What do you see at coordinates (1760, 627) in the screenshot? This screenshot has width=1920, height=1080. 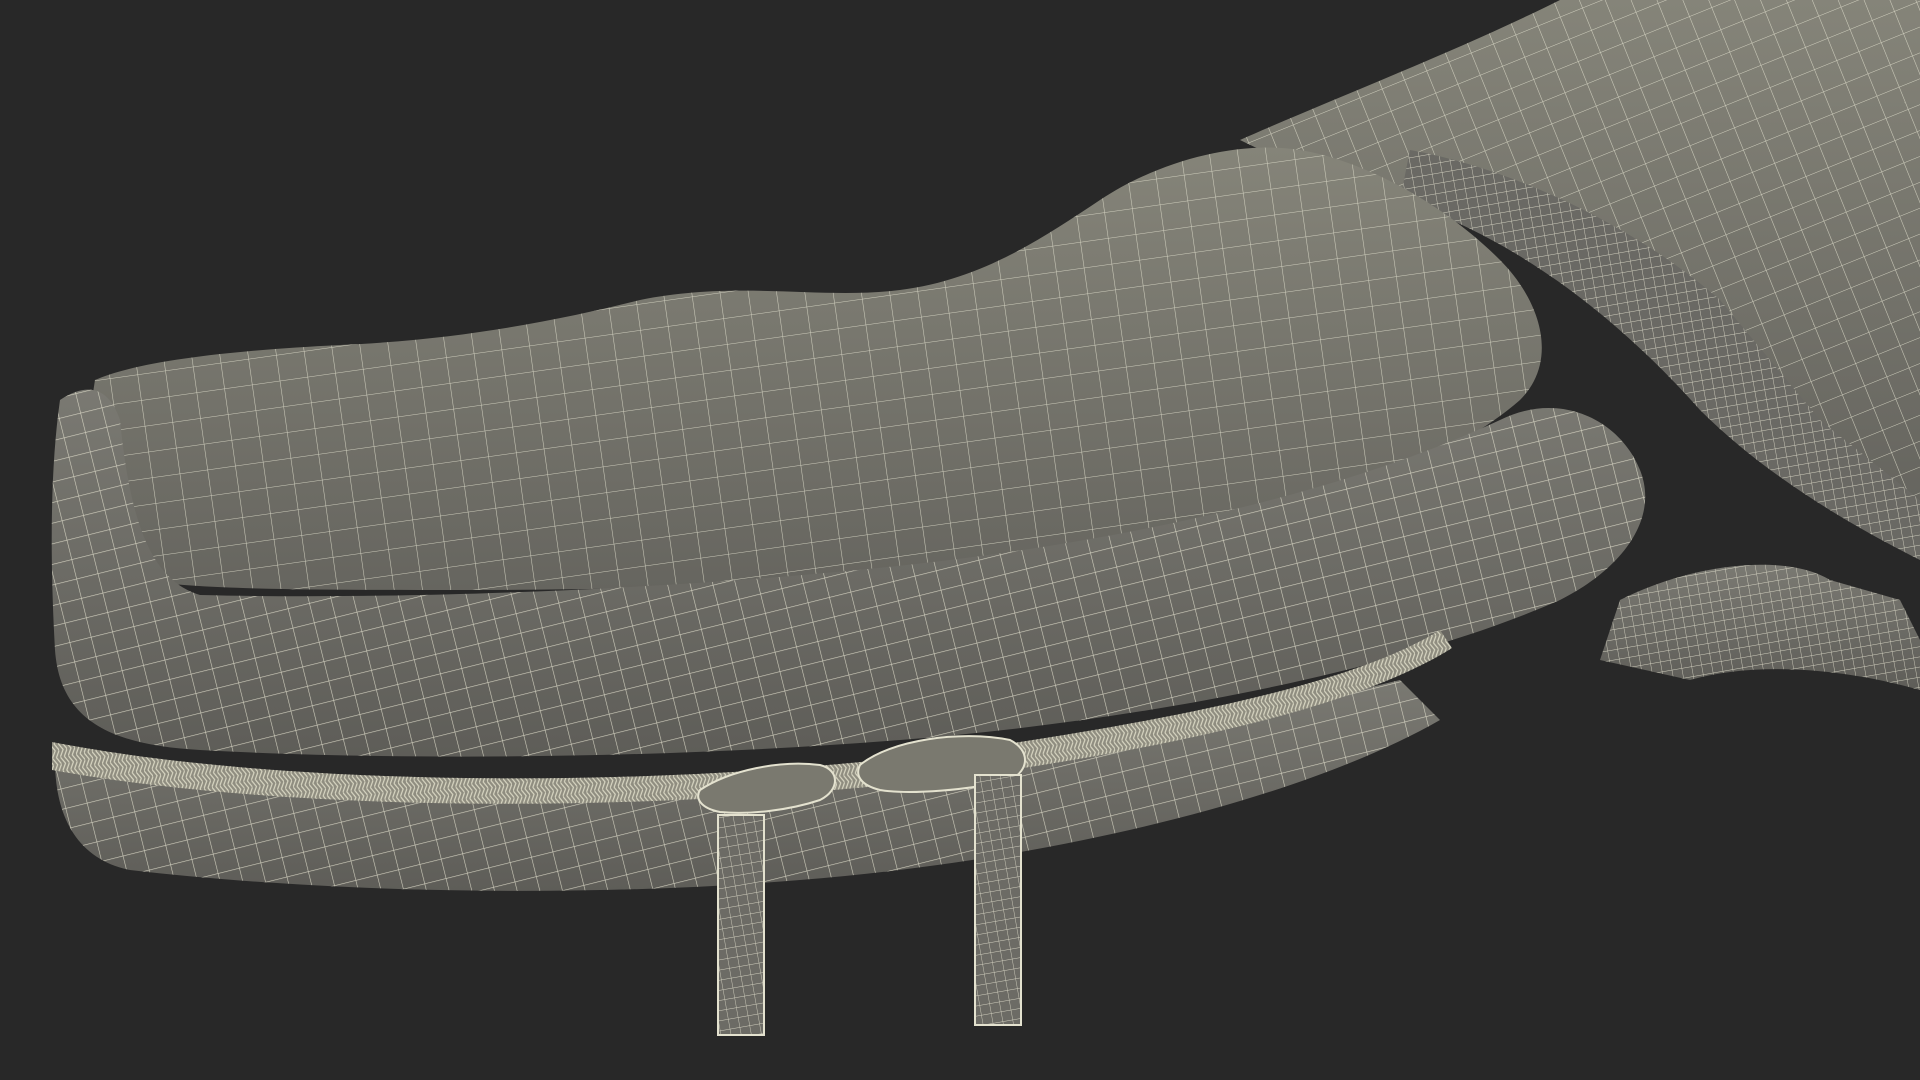 I see `shoulder-strap` at bounding box center [1760, 627].